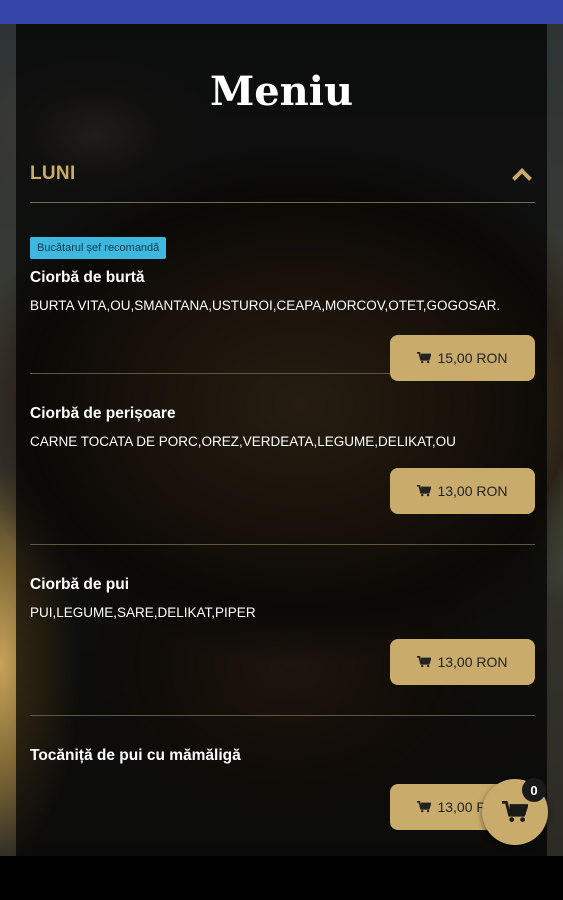 Image resolution: width=563 pixels, height=900 pixels. What do you see at coordinates (98, 248) in the screenshot?
I see `chef-recommends-badge: Bucătarul șef recomandă` at bounding box center [98, 248].